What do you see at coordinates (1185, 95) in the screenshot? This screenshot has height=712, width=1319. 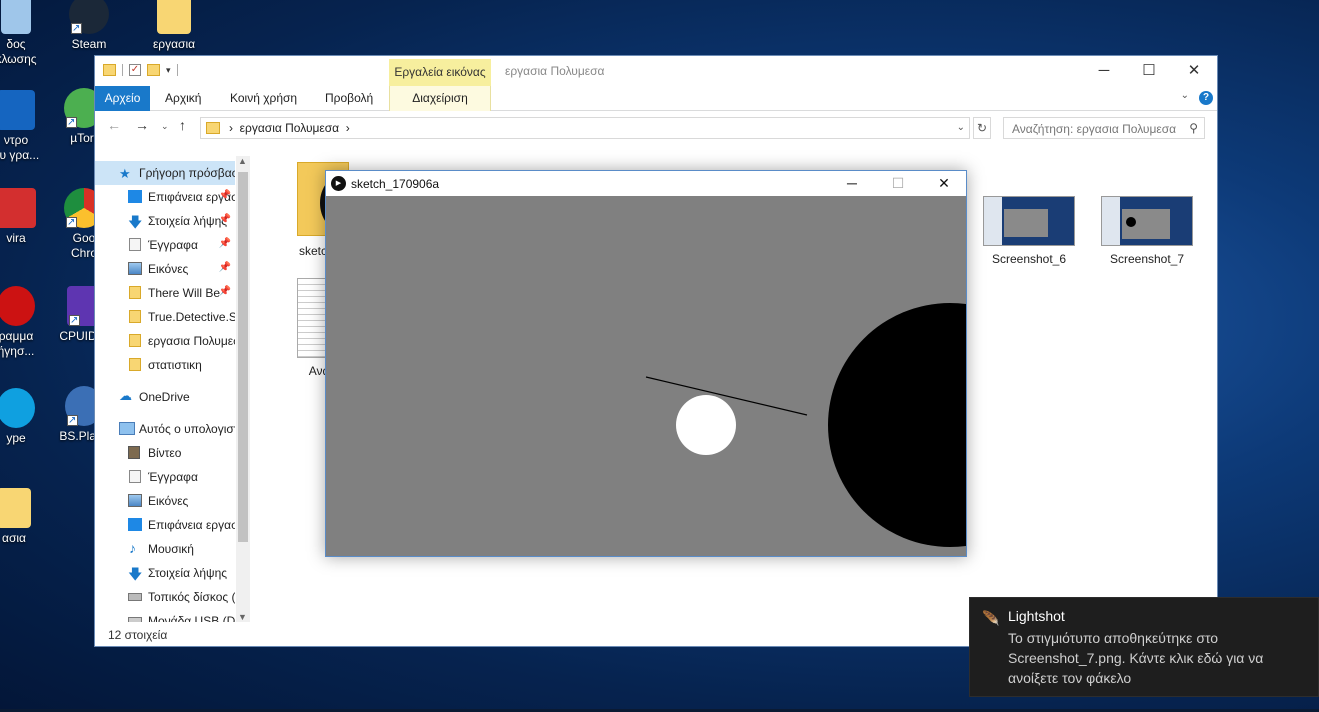 I see `ribbon-collapse-icon: ⌄` at bounding box center [1185, 95].